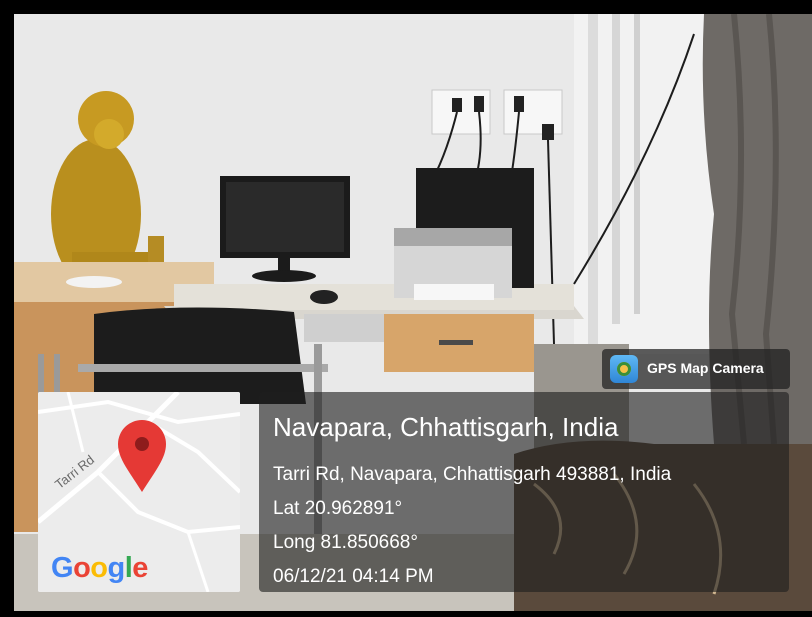  I want to click on datetime-line: 06/12/21 04:14 PM, so click(353, 576).